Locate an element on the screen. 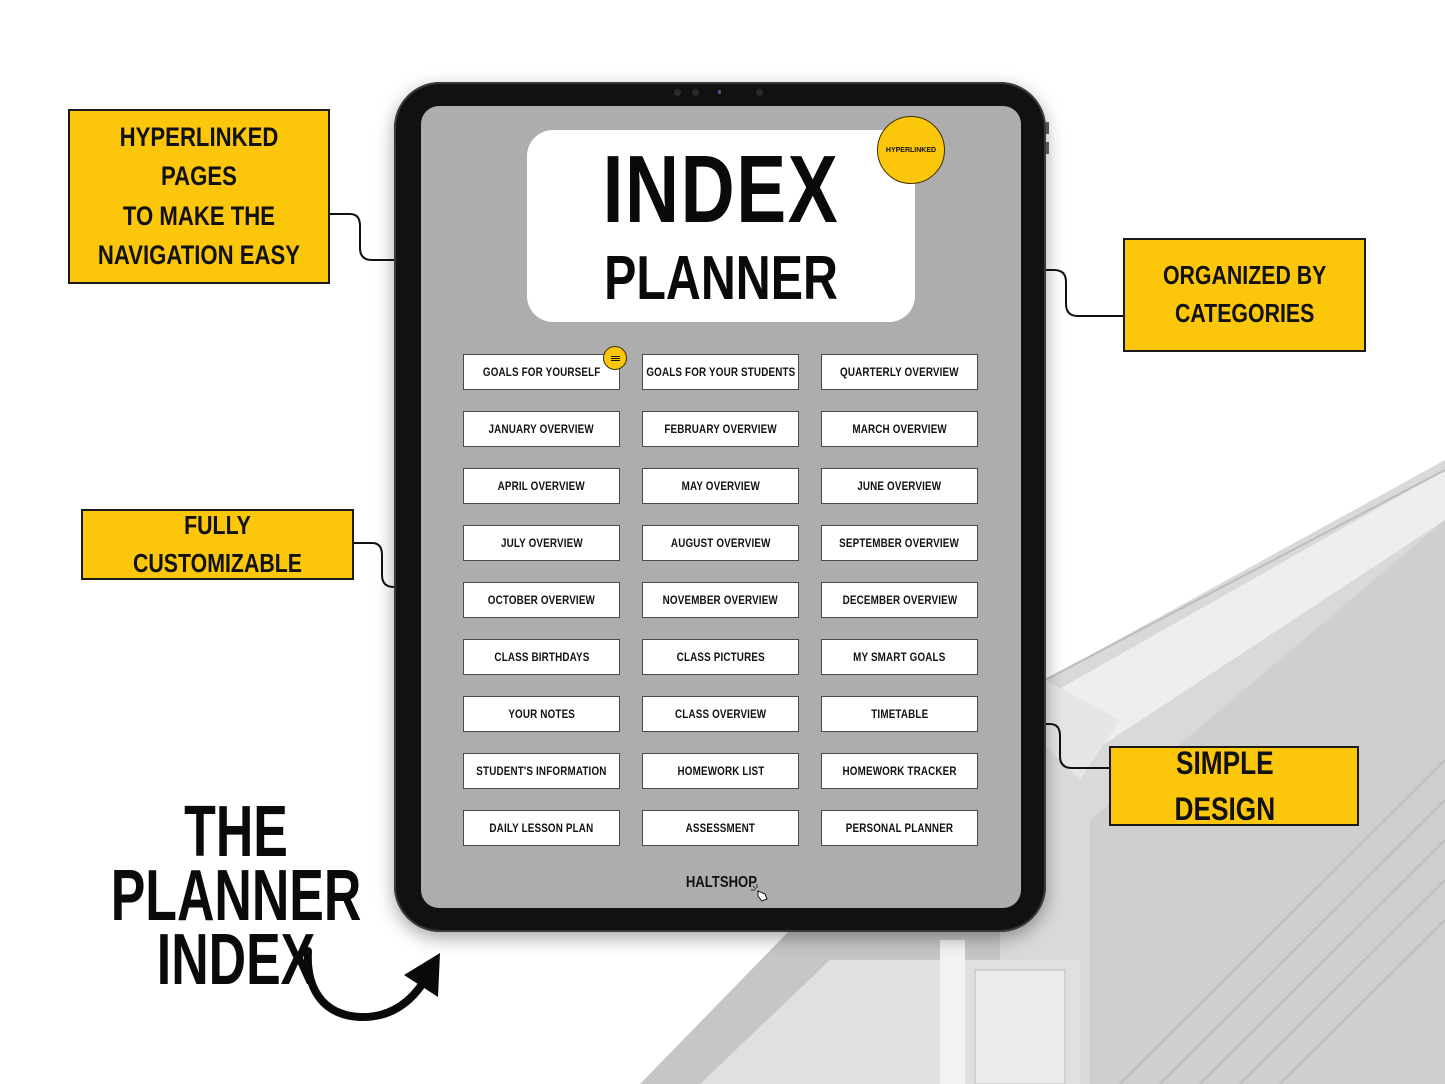  index-link-label: Your notes is located at coordinates (541, 714).